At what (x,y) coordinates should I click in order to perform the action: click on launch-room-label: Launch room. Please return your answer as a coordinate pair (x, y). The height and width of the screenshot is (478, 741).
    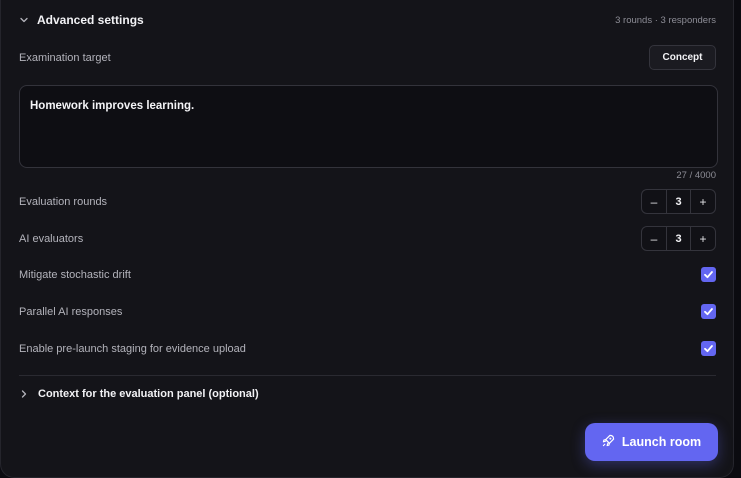
    Looking at the image, I should click on (661, 442).